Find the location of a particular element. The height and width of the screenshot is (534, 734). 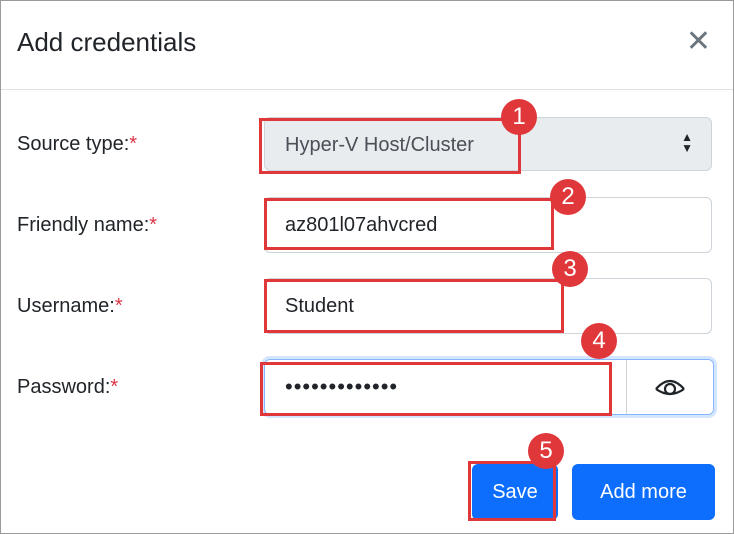

username-label-text: Username: is located at coordinates (66, 306).